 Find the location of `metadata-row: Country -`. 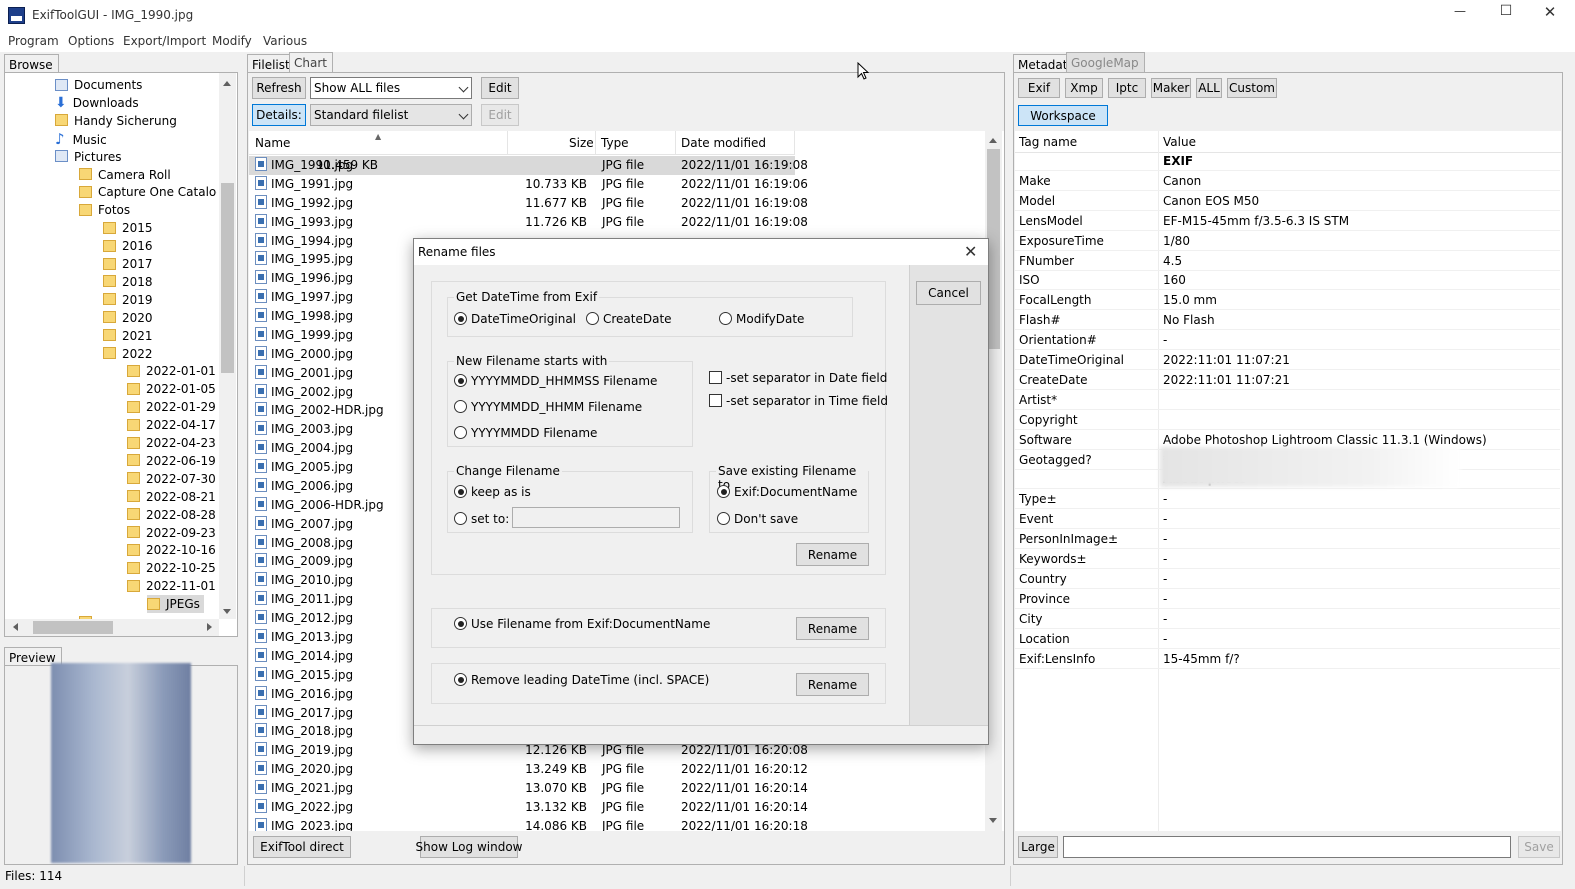

metadata-row: Country - is located at coordinates (1287, 579).